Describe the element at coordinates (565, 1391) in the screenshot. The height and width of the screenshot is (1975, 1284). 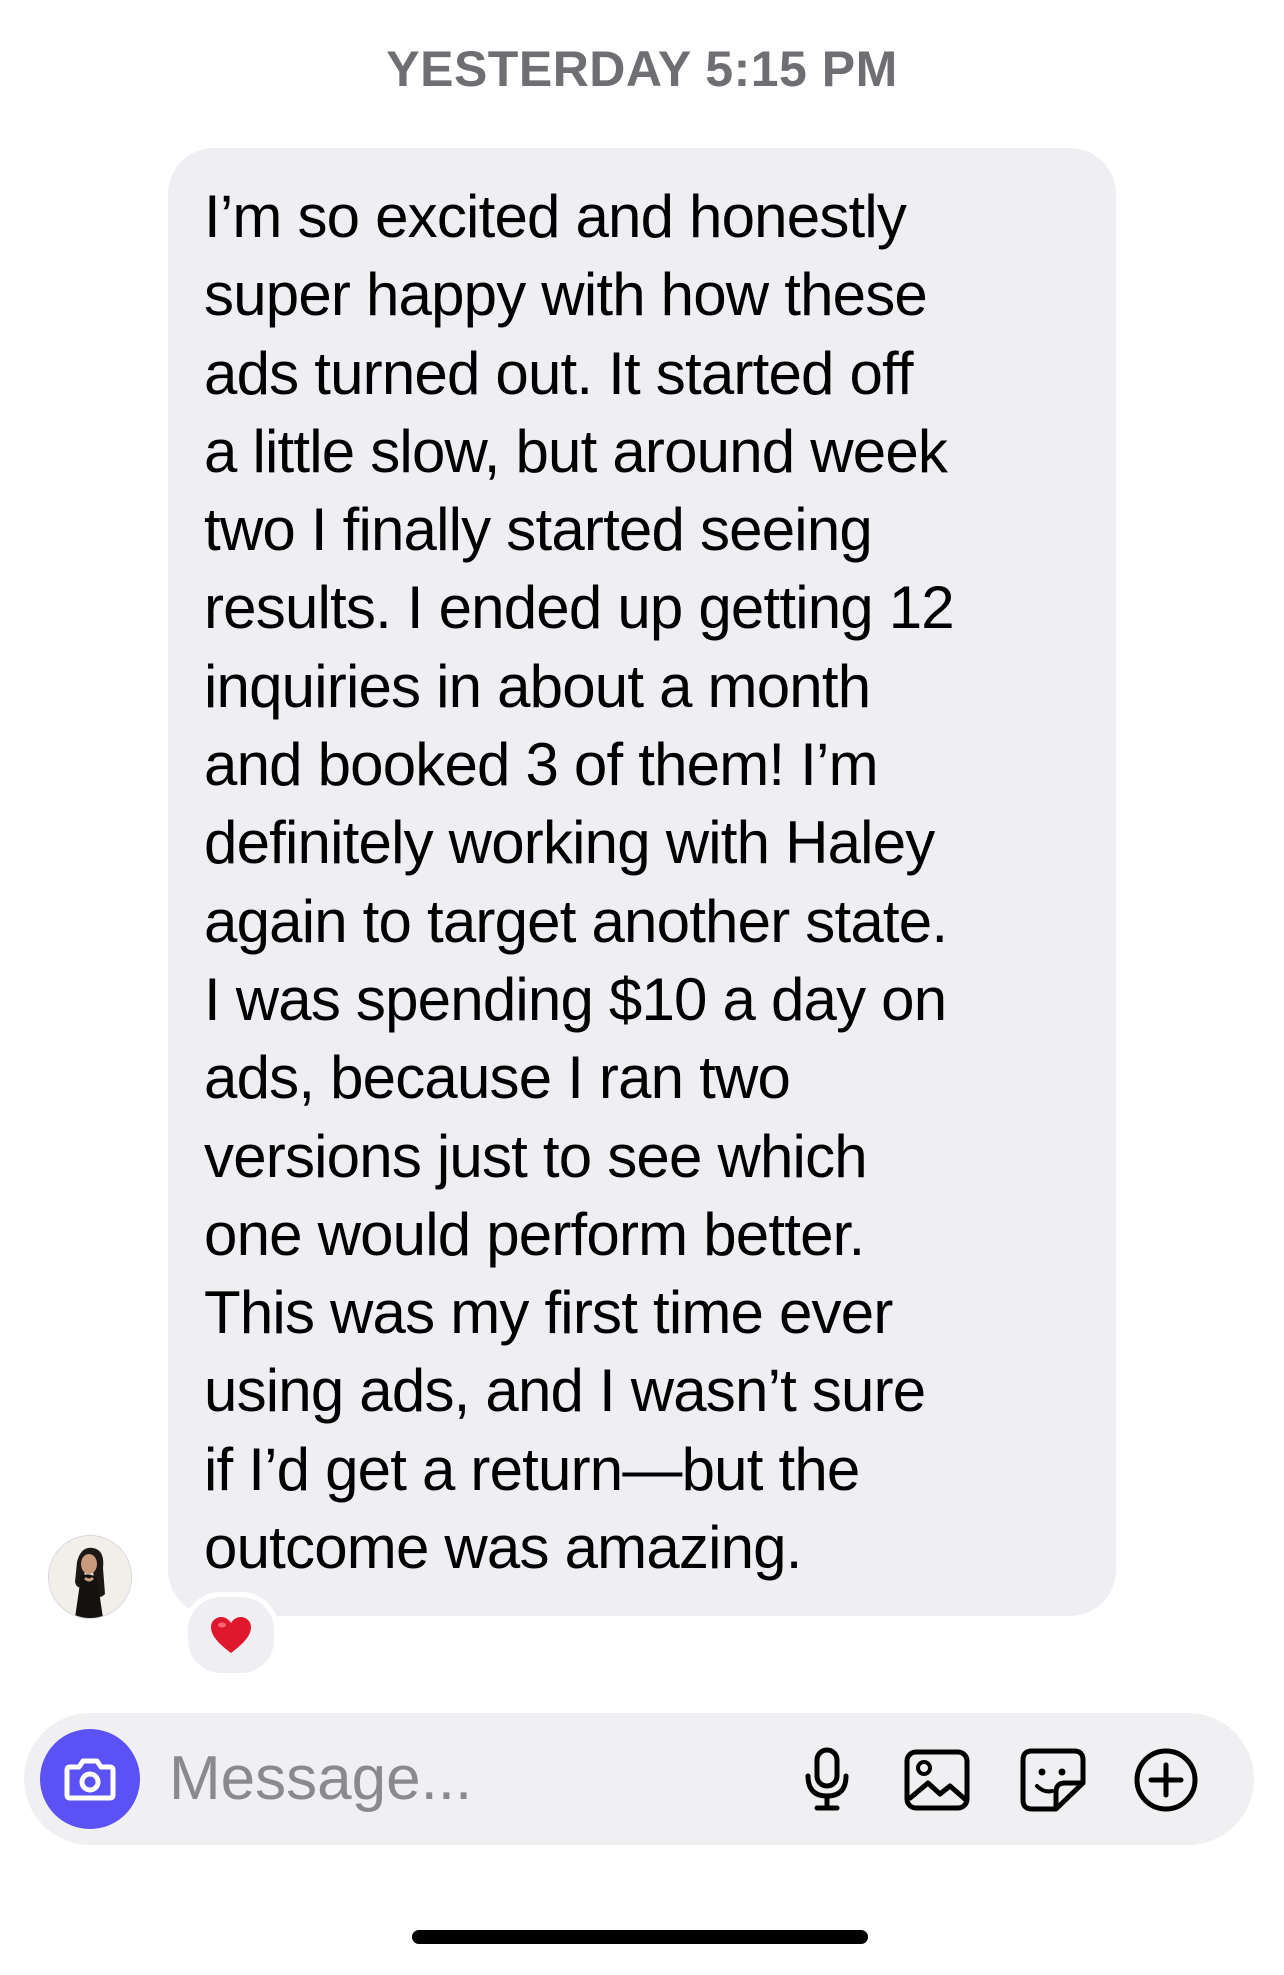
I see `message-line: using ads, and I wasn’t sure` at that location.